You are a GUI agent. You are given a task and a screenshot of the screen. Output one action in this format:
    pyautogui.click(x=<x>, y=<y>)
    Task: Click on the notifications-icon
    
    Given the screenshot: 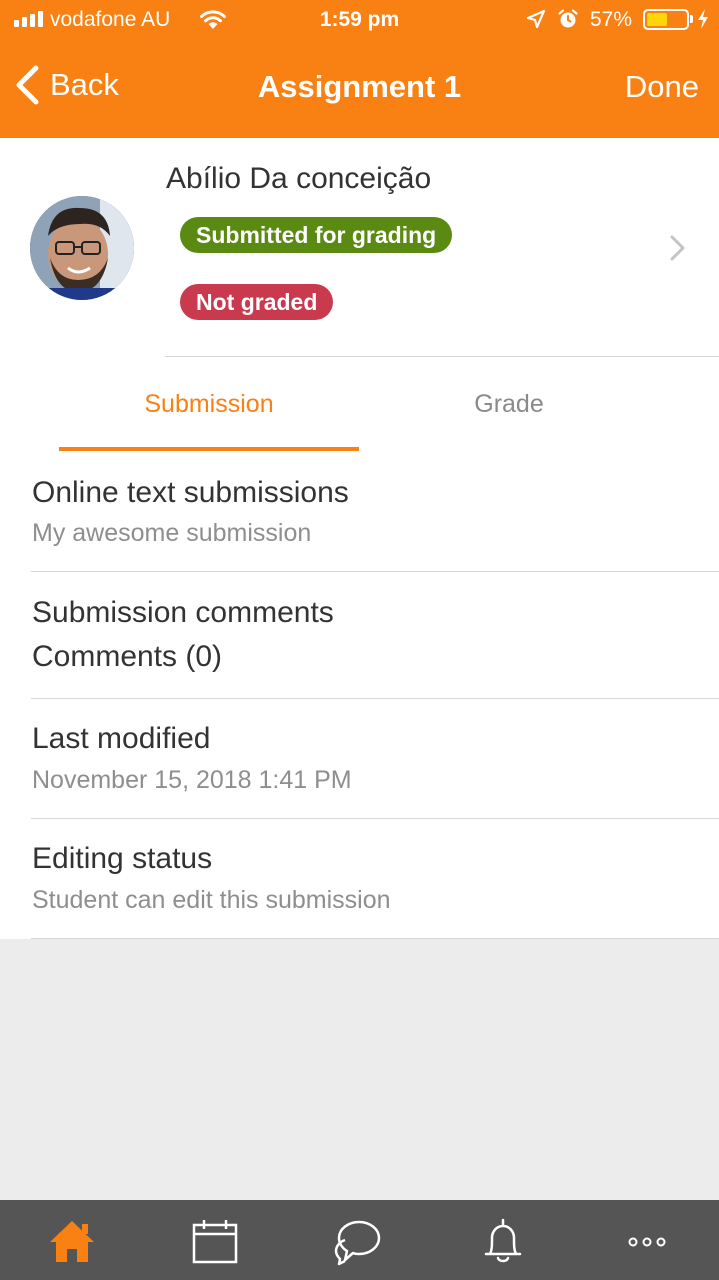 What is the action you would take?
    pyautogui.click(x=503, y=1241)
    